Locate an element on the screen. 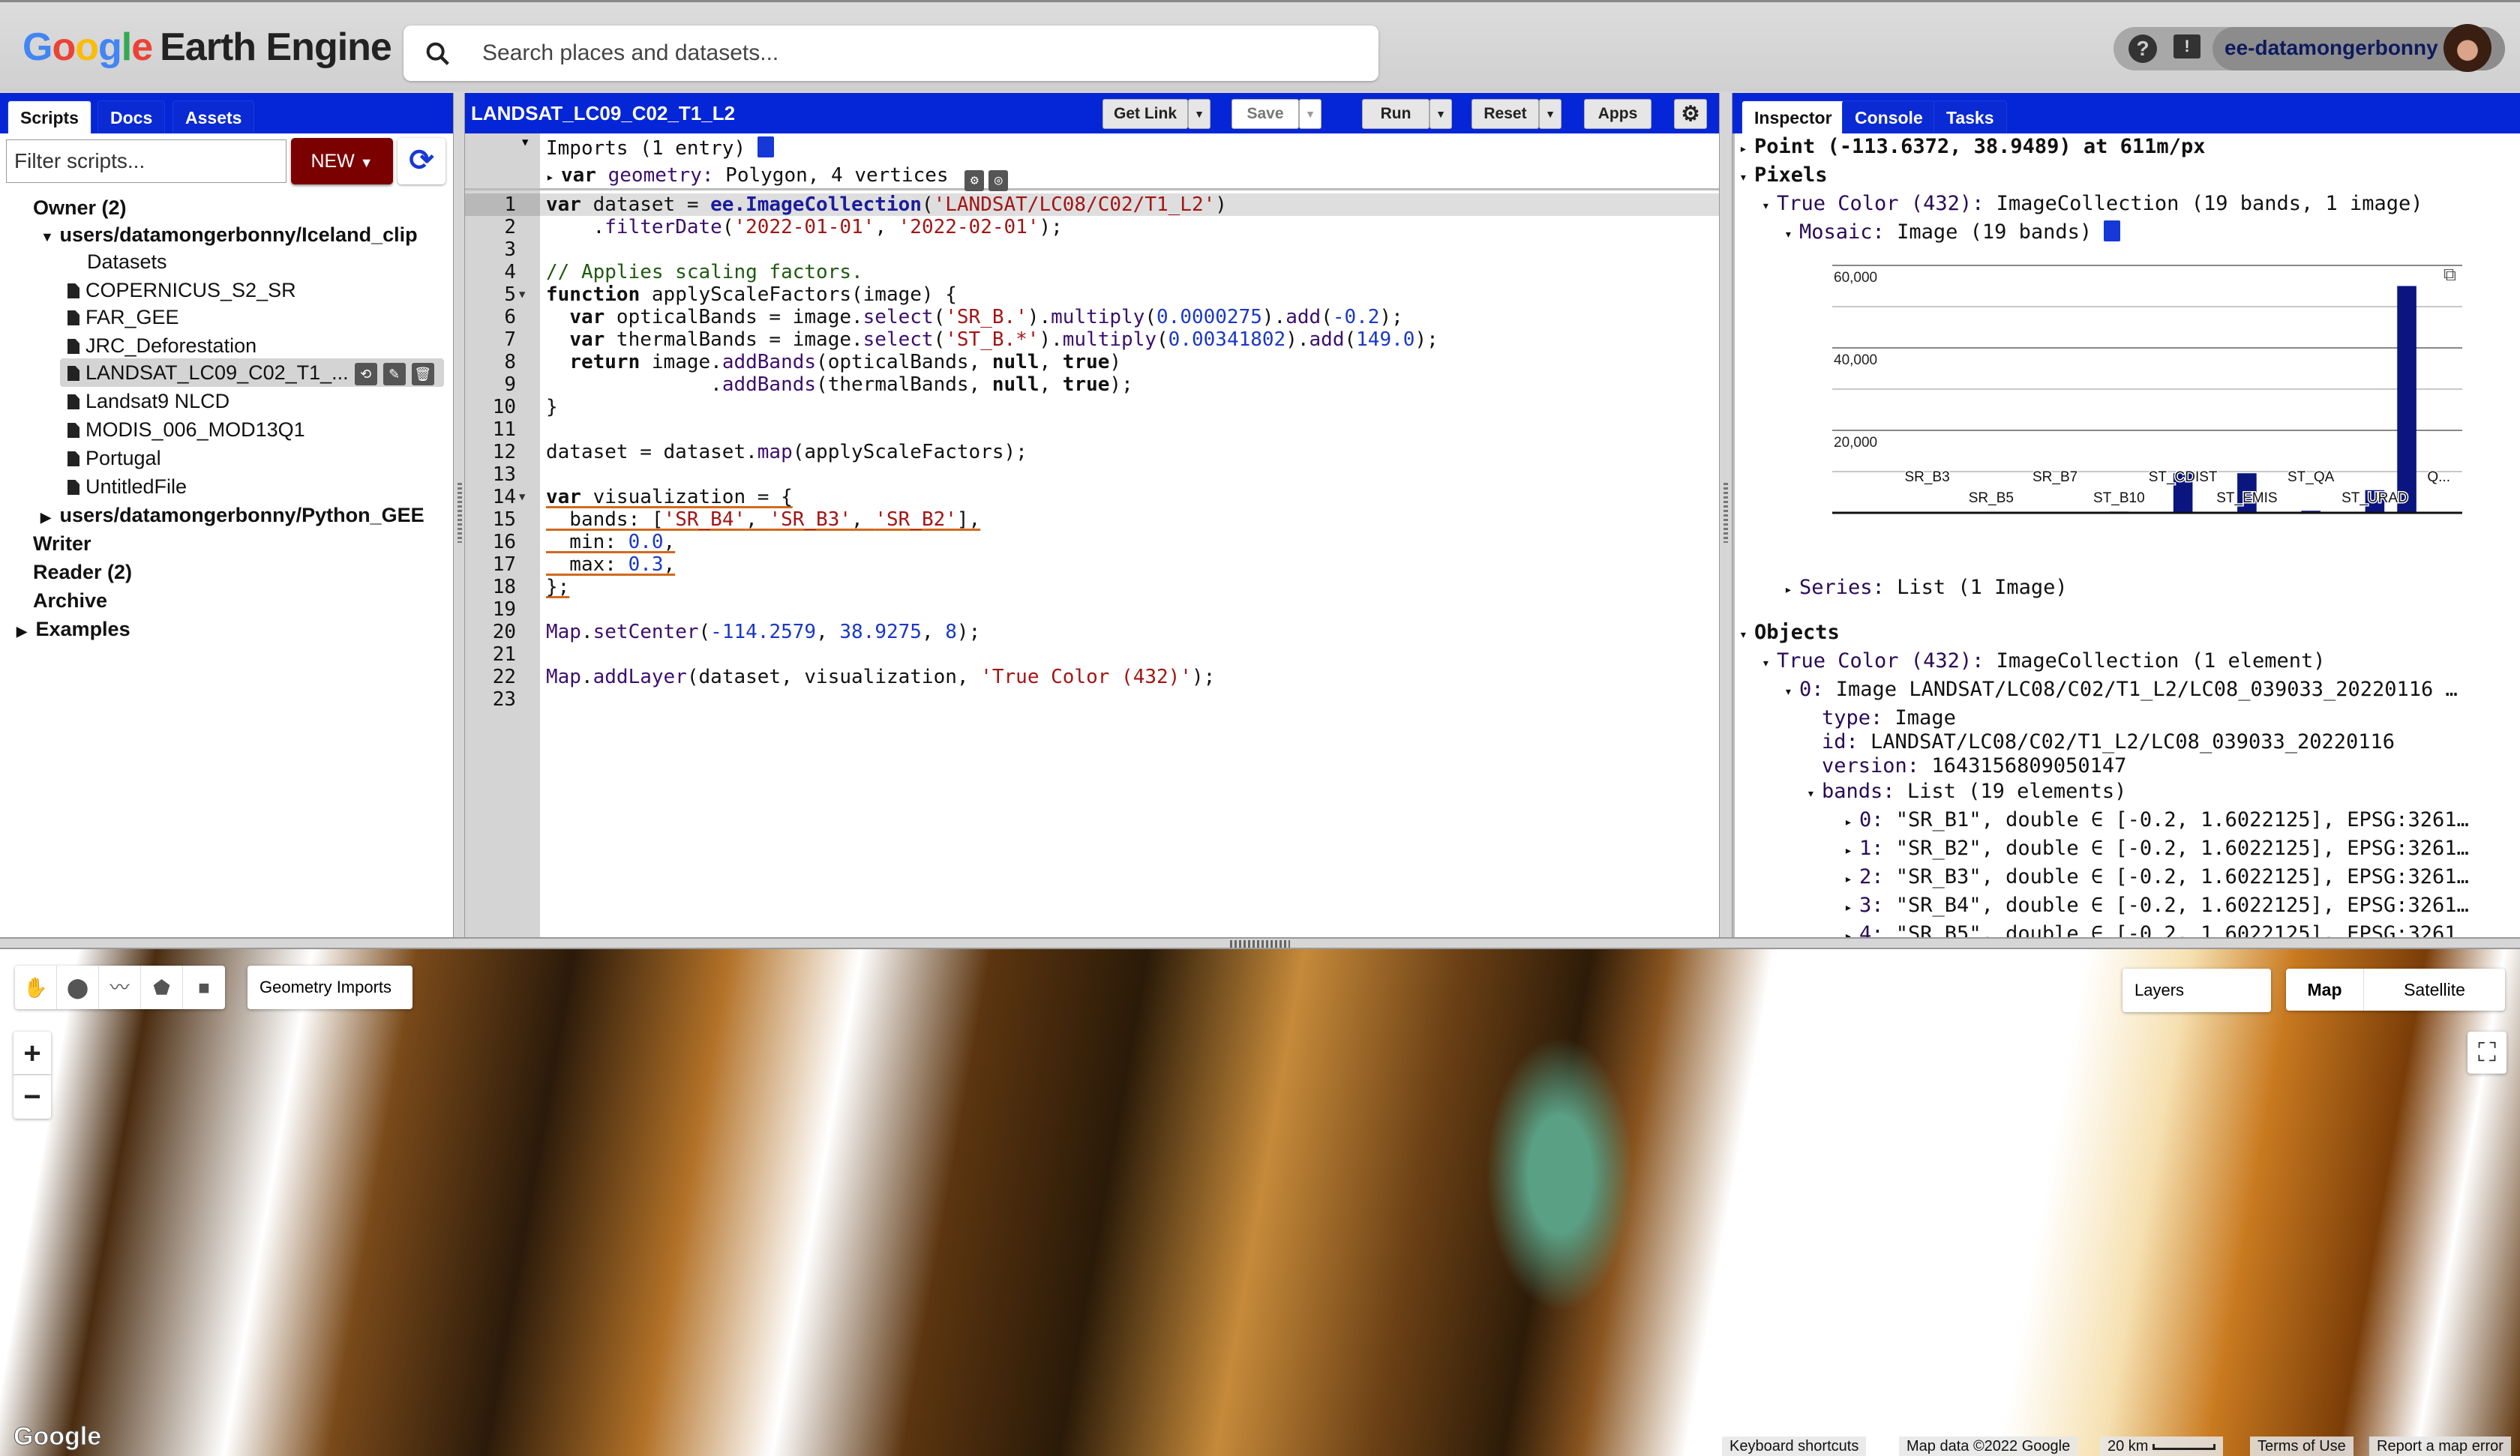 Image resolution: width=2520 pixels, height=1456 pixels. left-panel-resize-handle is located at coordinates (459, 515).